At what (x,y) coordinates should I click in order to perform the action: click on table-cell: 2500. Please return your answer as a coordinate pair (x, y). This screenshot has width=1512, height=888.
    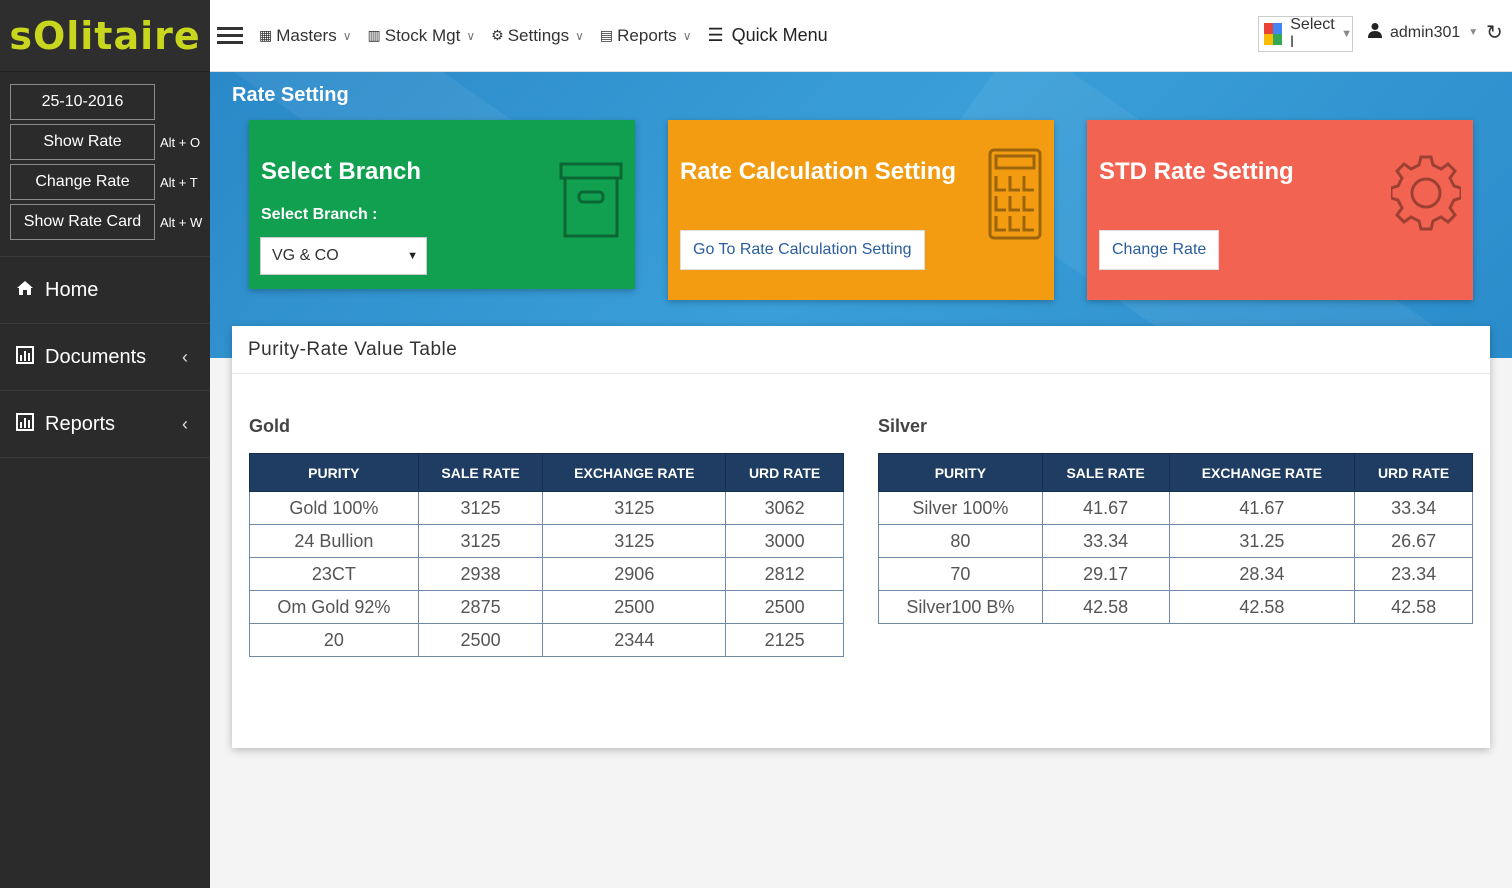
    Looking at the image, I should click on (784, 607).